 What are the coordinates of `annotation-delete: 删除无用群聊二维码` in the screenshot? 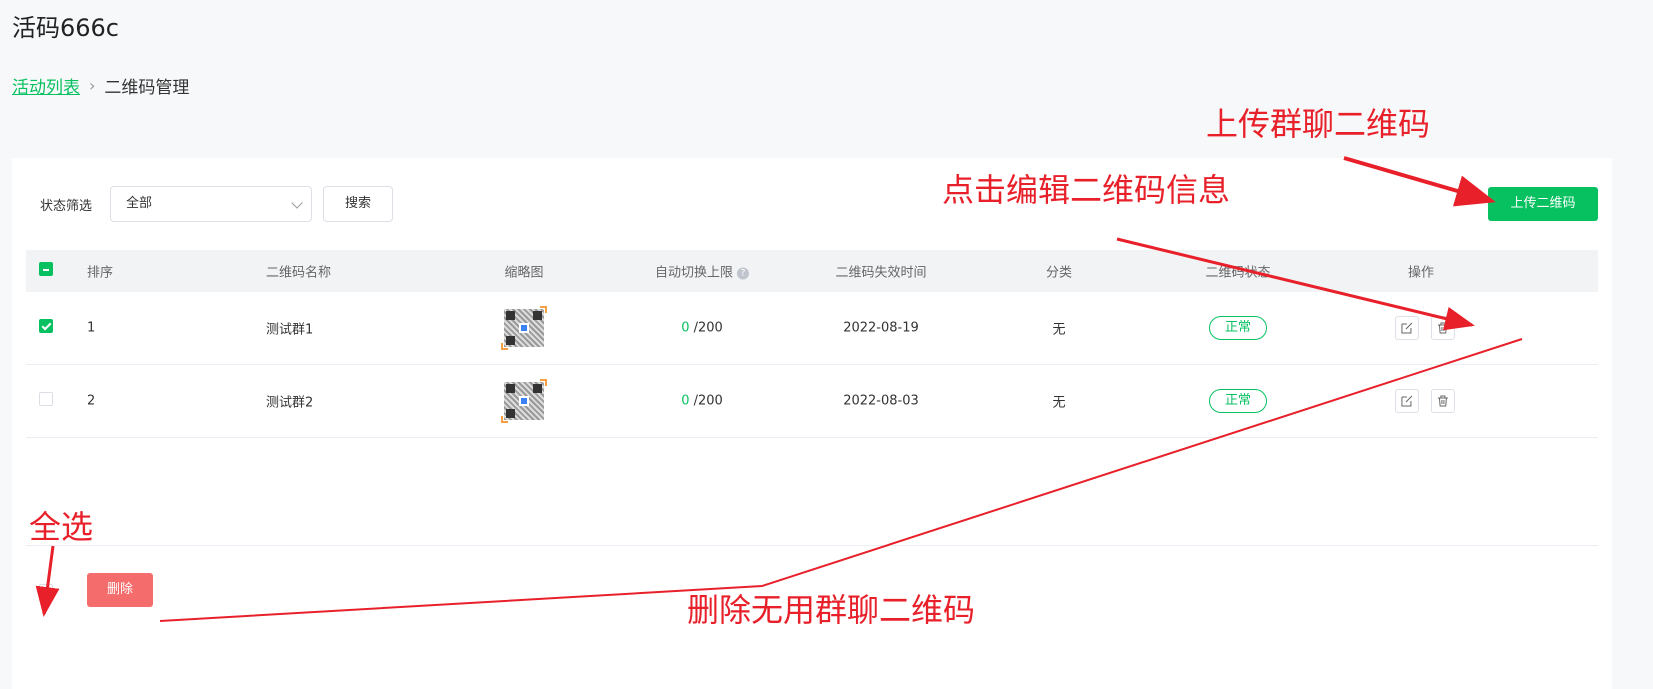 It's located at (831, 610).